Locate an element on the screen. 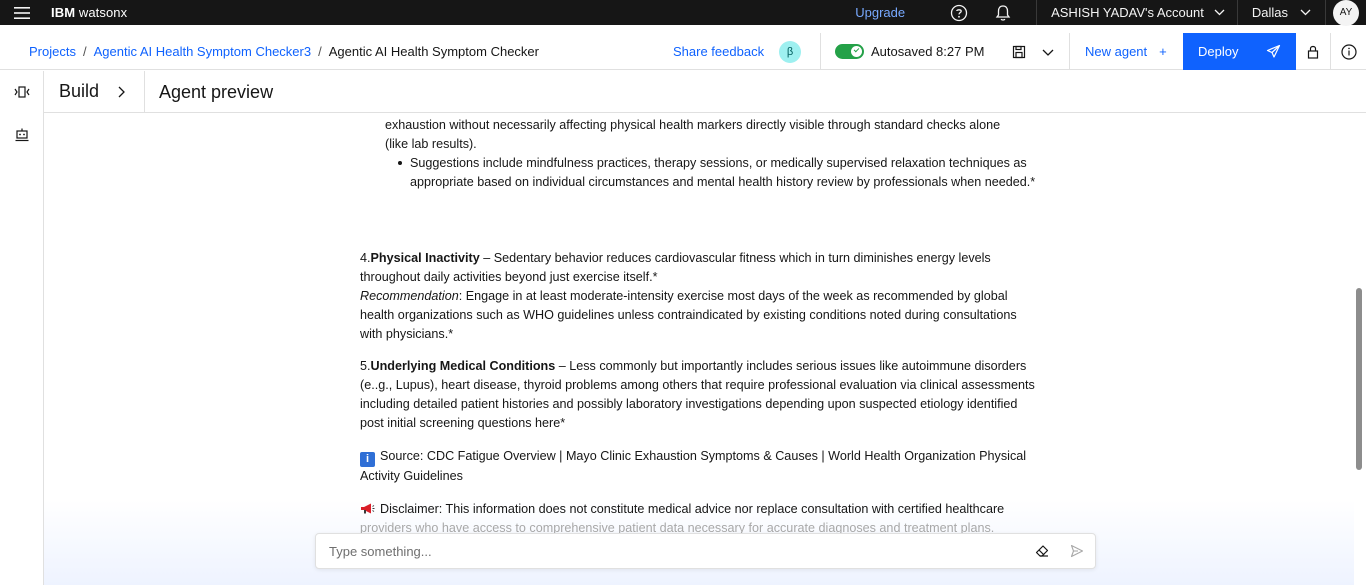 This screenshot has height=585, width=1366. breadcrumb-current: Agentic AI Health Symptom Checker is located at coordinates (433, 51).